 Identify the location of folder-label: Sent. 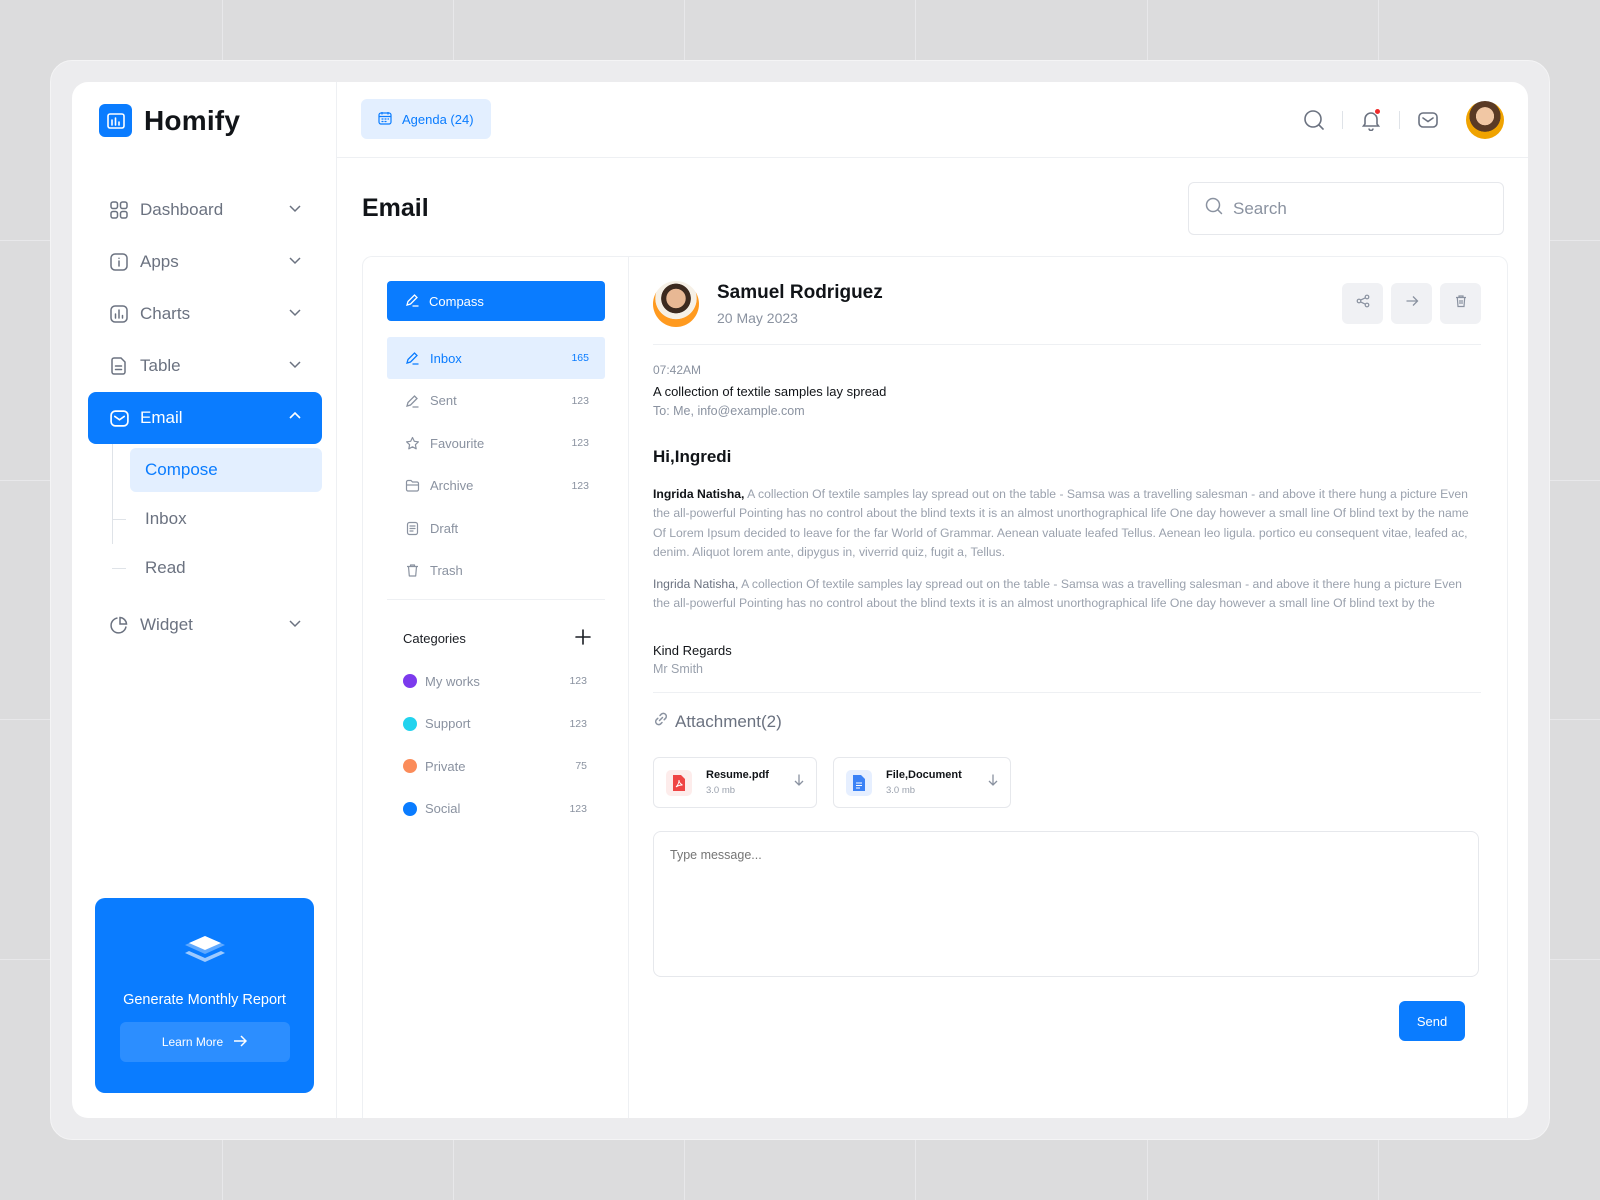
(443, 401).